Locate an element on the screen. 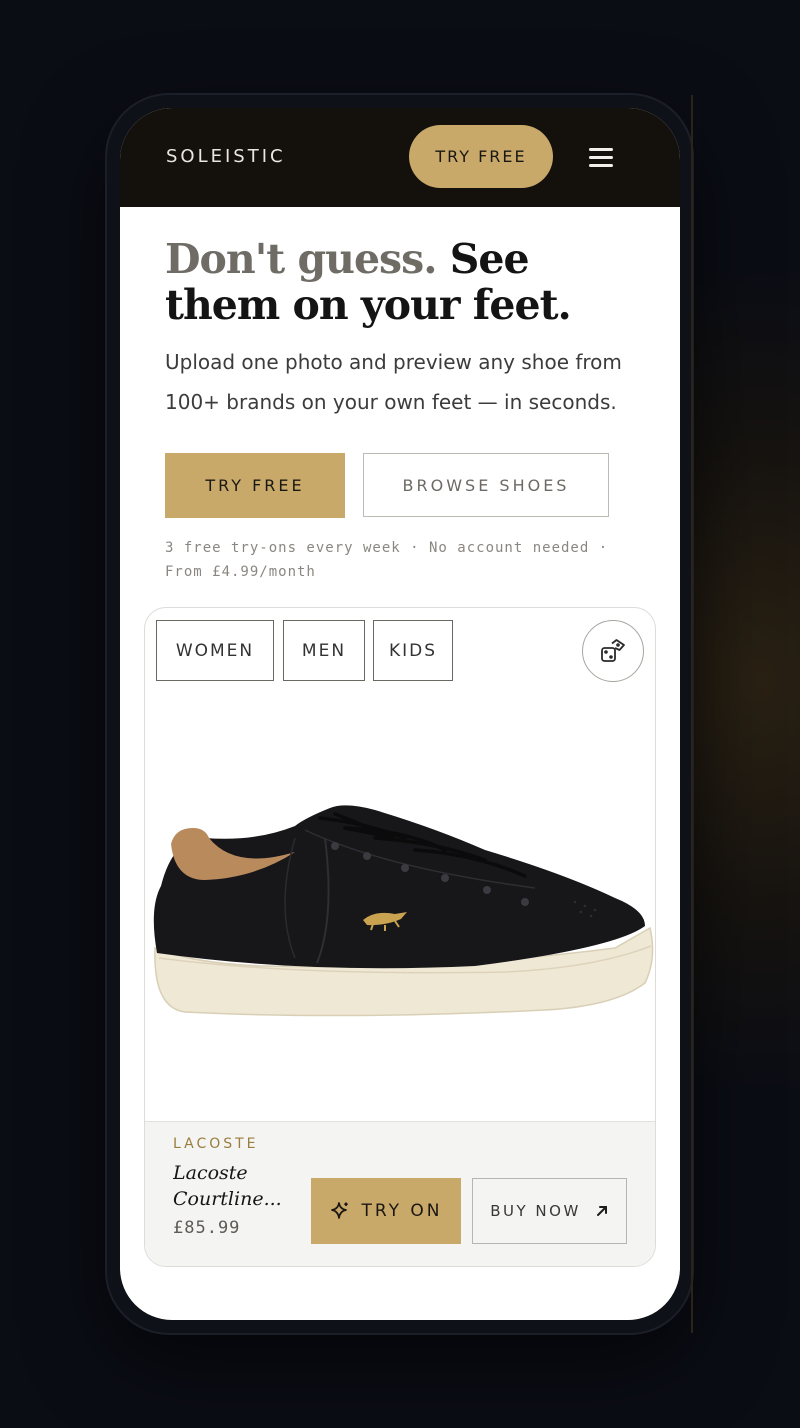 The image size is (800, 1428). brand-logo-text: SOLEISTIC is located at coordinates (226, 156).